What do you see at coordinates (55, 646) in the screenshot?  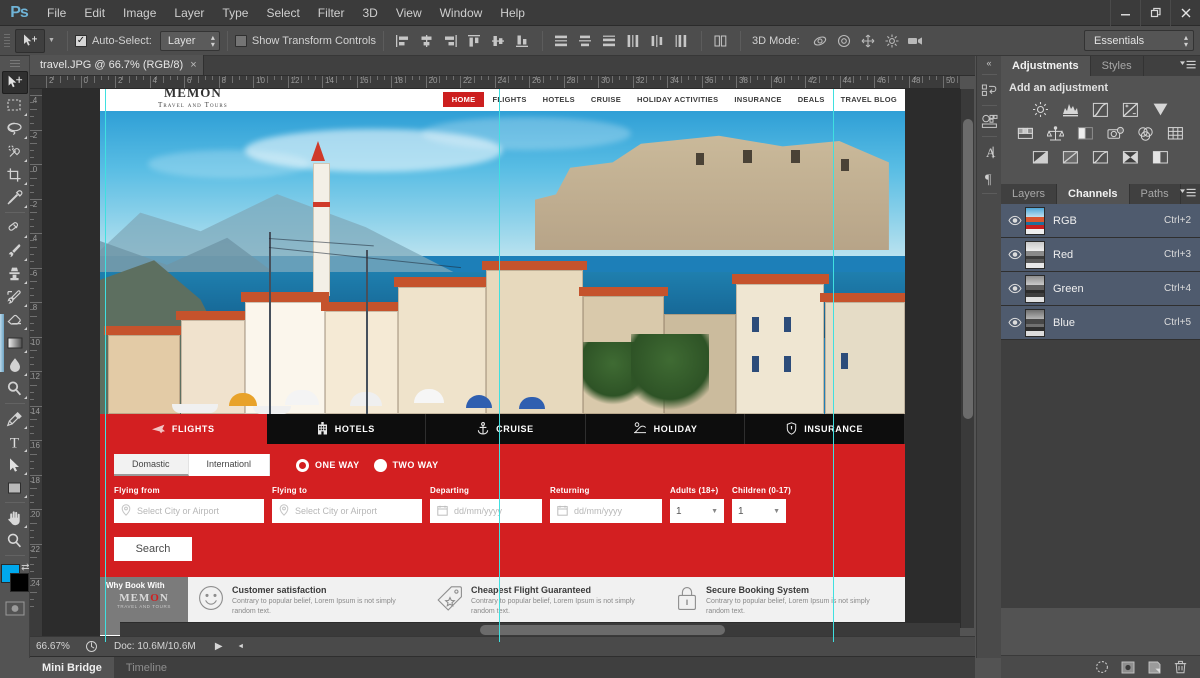 I see `zoom-level-field: 66.67%` at bounding box center [55, 646].